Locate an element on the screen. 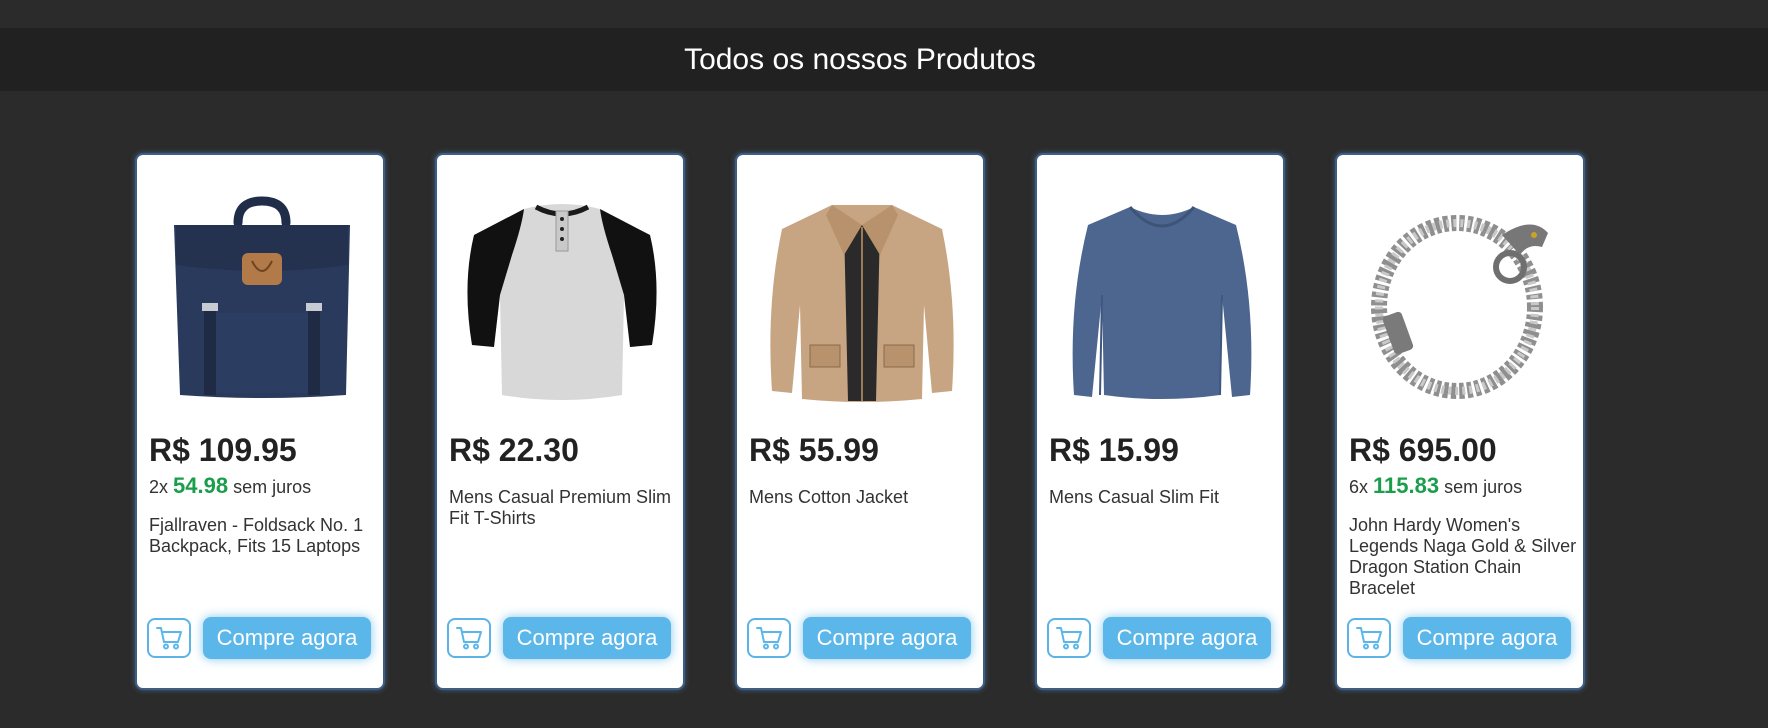  product-price: R$ 695.00 is located at coordinates (1423, 450).